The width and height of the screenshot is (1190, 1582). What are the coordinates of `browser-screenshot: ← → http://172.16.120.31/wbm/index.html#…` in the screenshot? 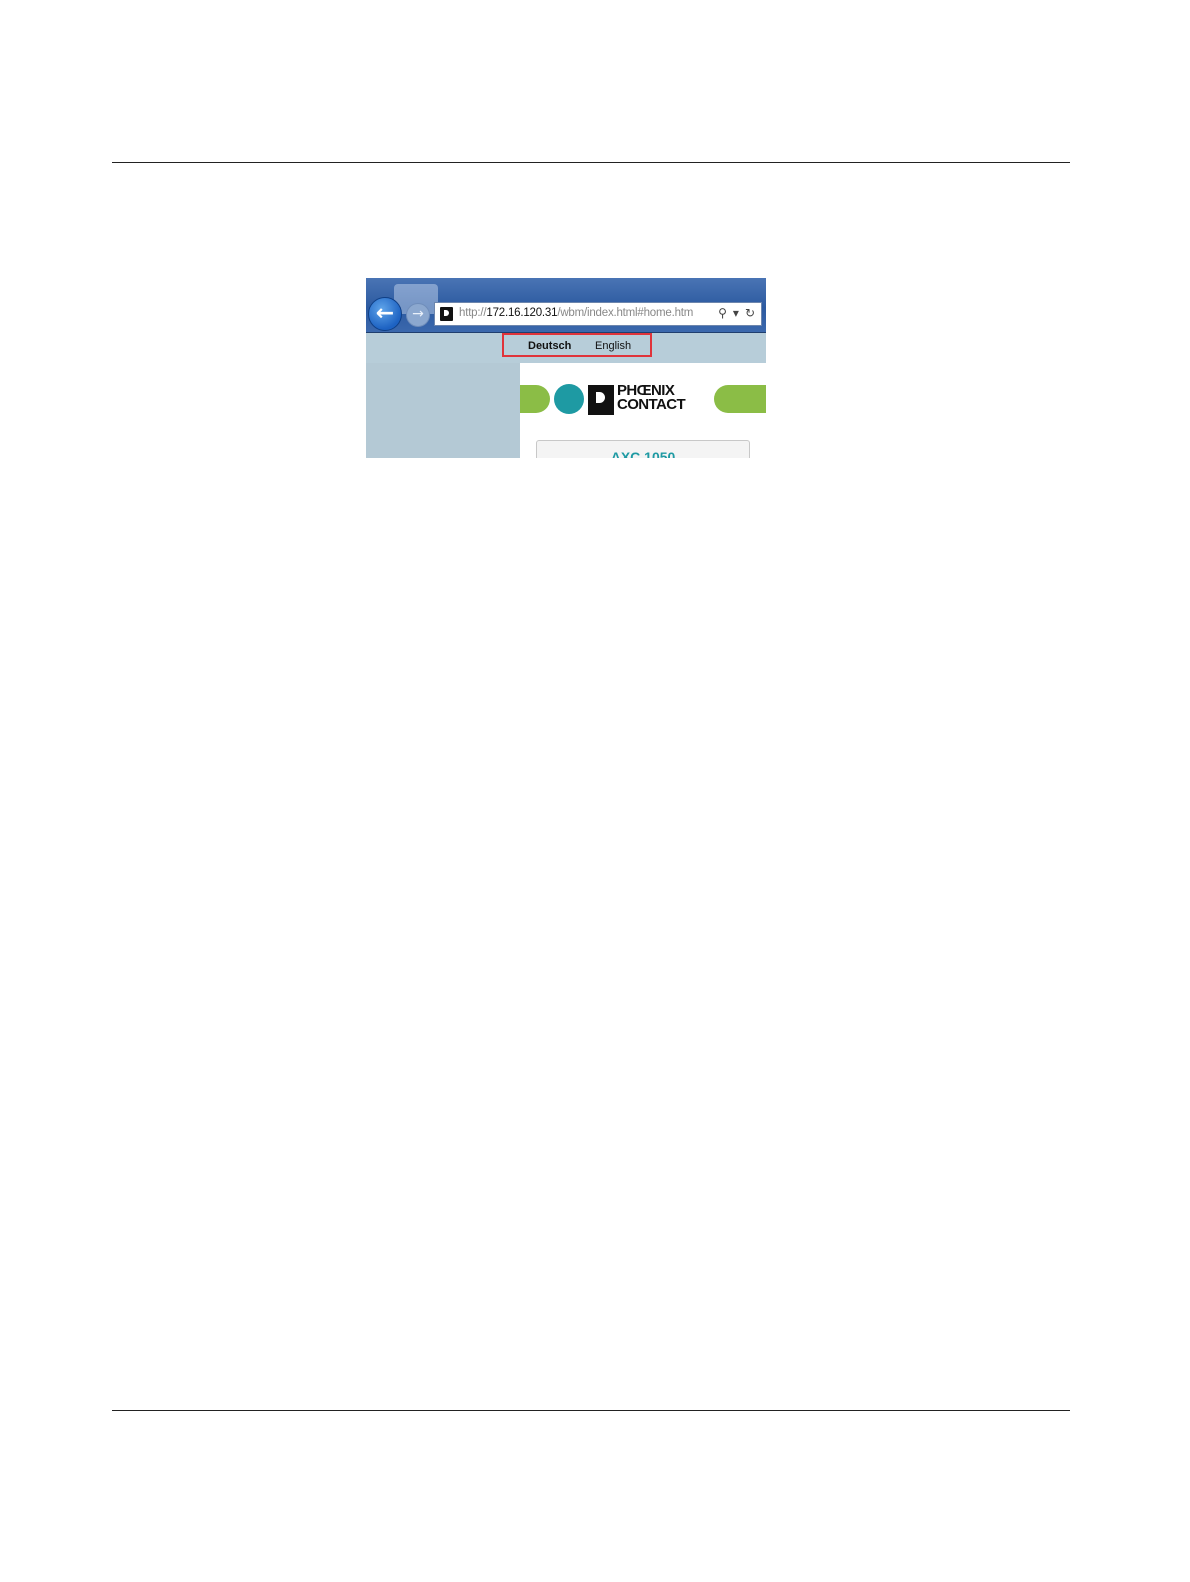 It's located at (566, 368).